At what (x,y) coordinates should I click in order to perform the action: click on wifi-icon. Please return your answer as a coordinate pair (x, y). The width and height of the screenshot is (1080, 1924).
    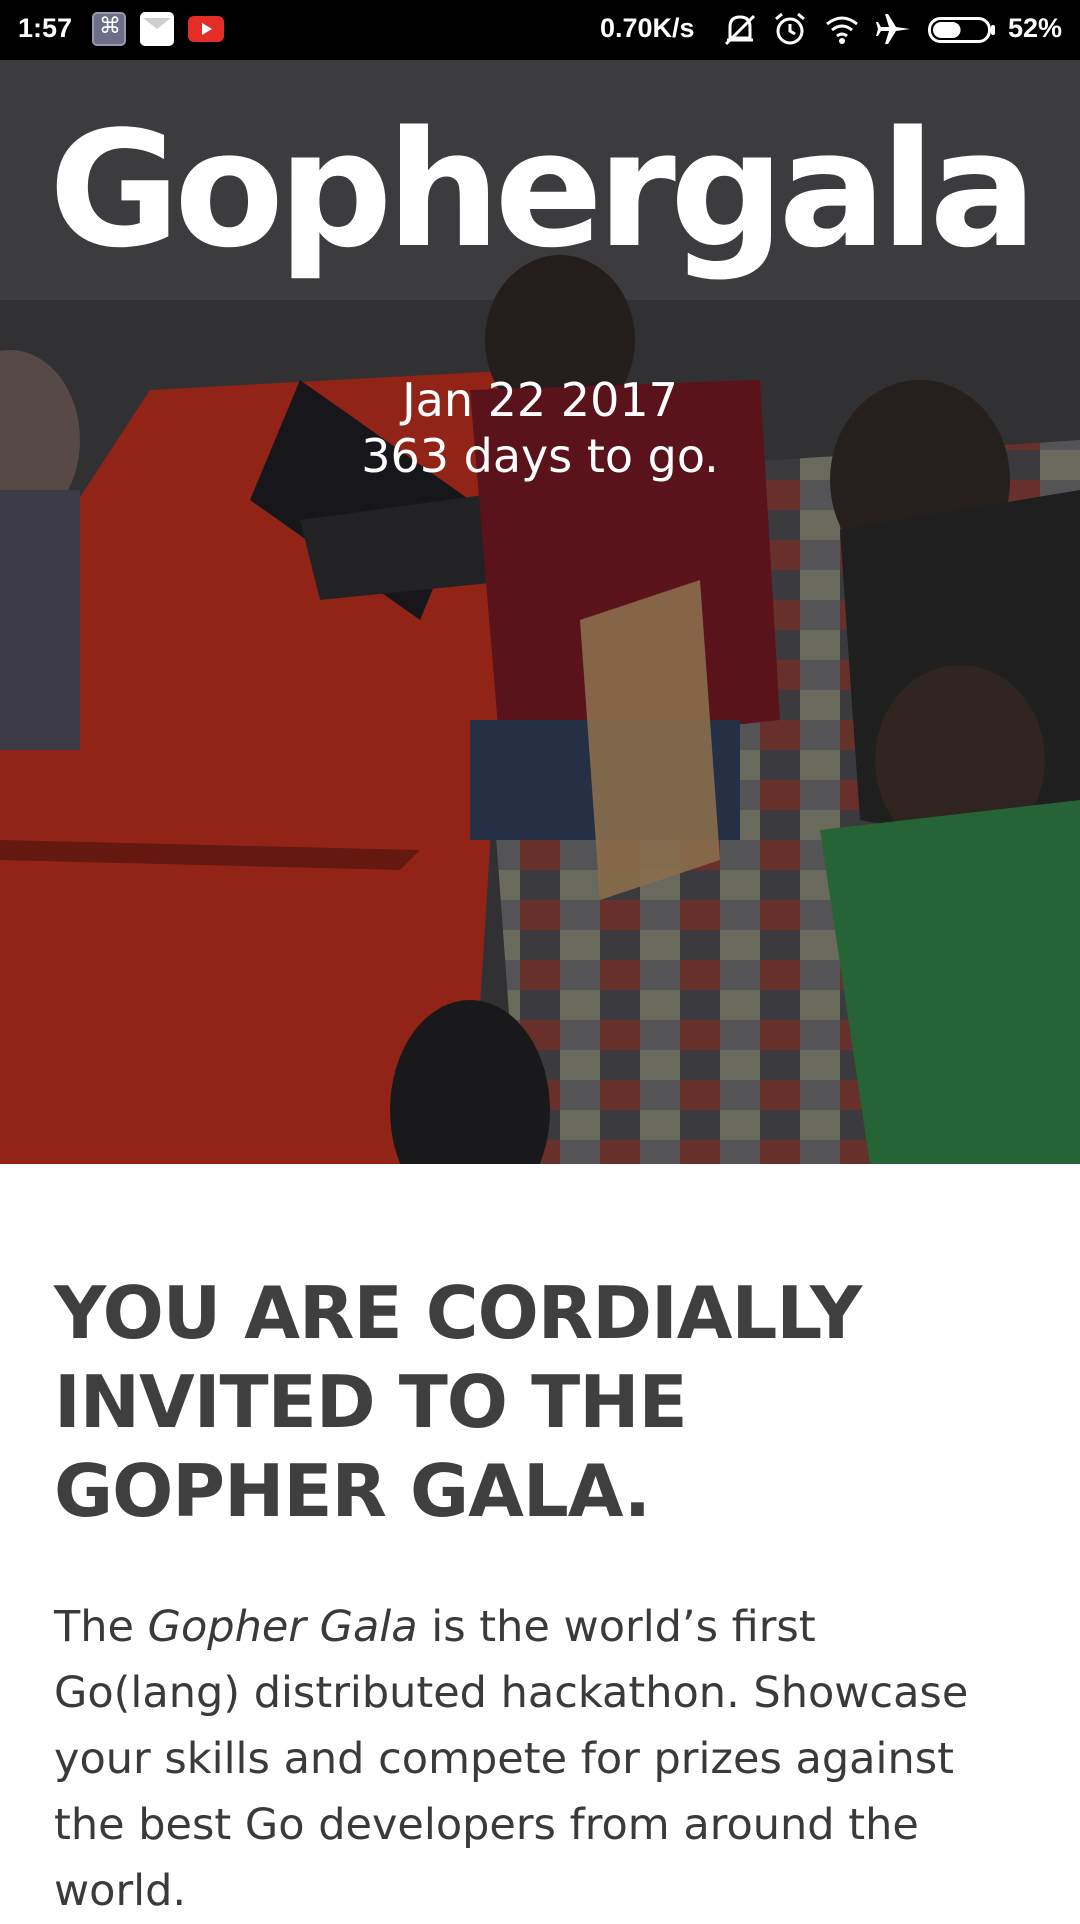
    Looking at the image, I should click on (842, 29).